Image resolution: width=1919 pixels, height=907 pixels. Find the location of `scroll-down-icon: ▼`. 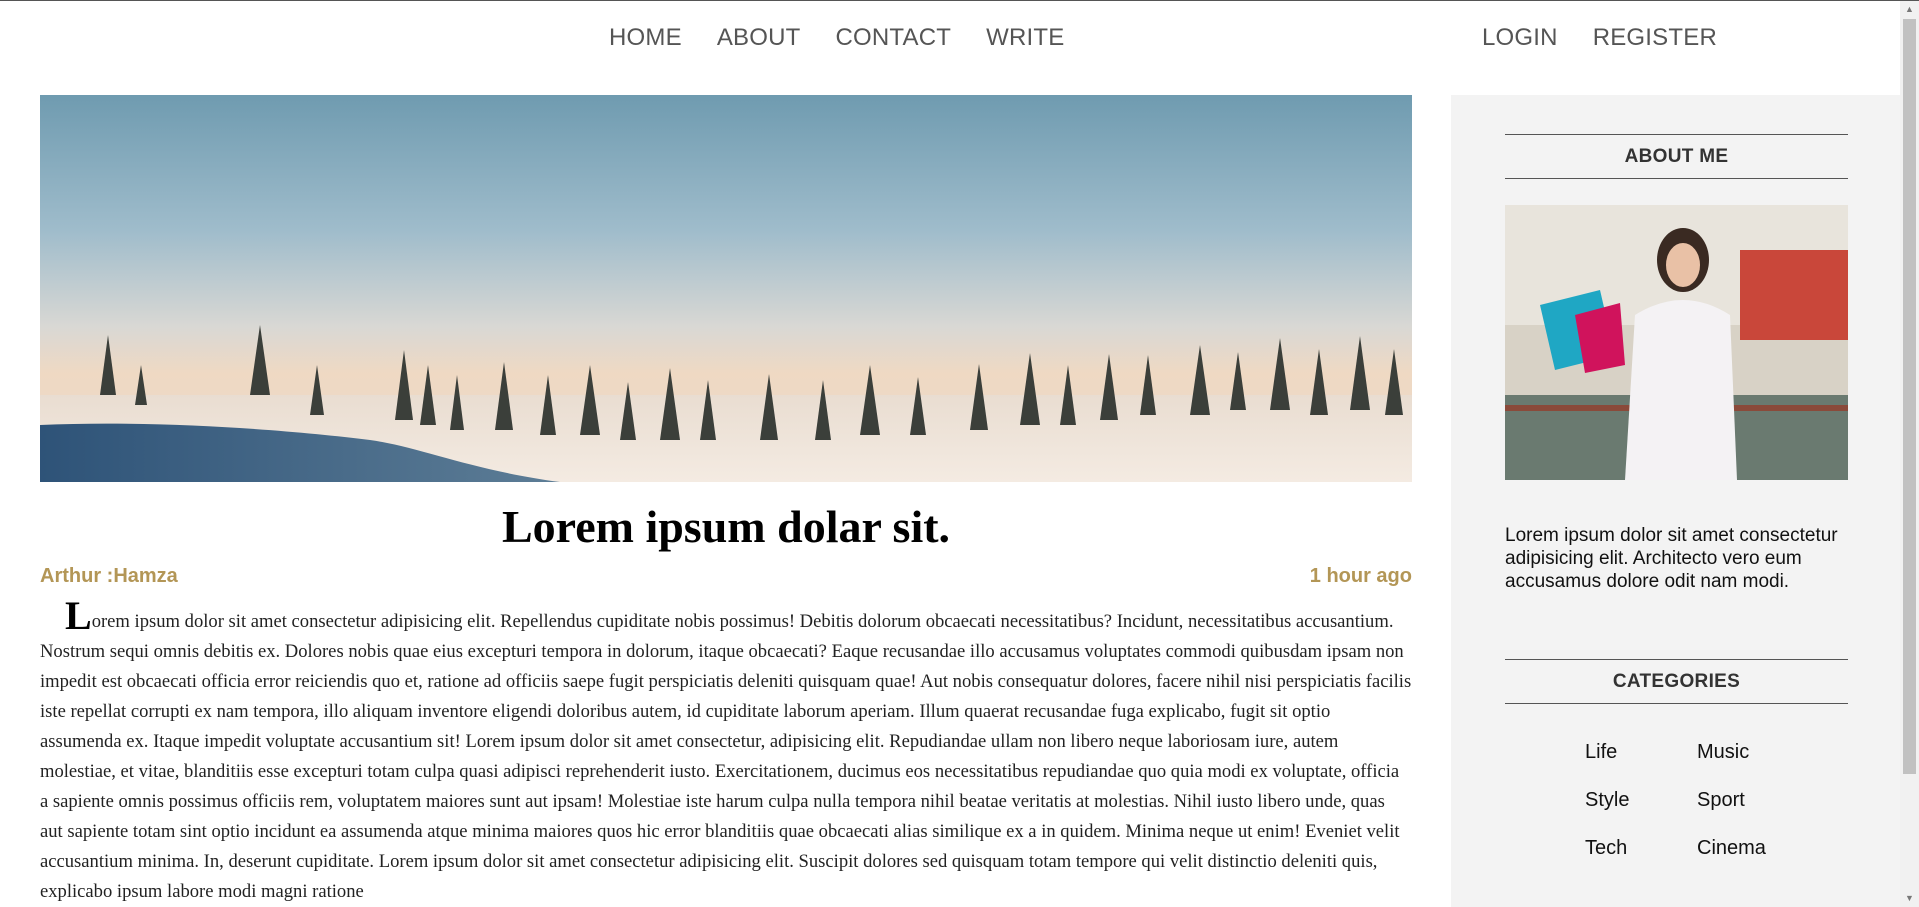

scroll-down-icon: ▼ is located at coordinates (1909, 898).